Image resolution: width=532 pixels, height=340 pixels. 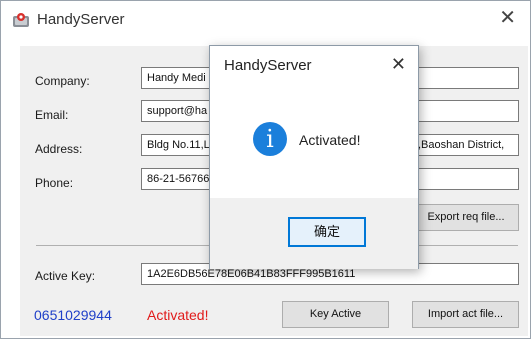 What do you see at coordinates (81, 19) in the screenshot?
I see `window-title: HandyServer` at bounding box center [81, 19].